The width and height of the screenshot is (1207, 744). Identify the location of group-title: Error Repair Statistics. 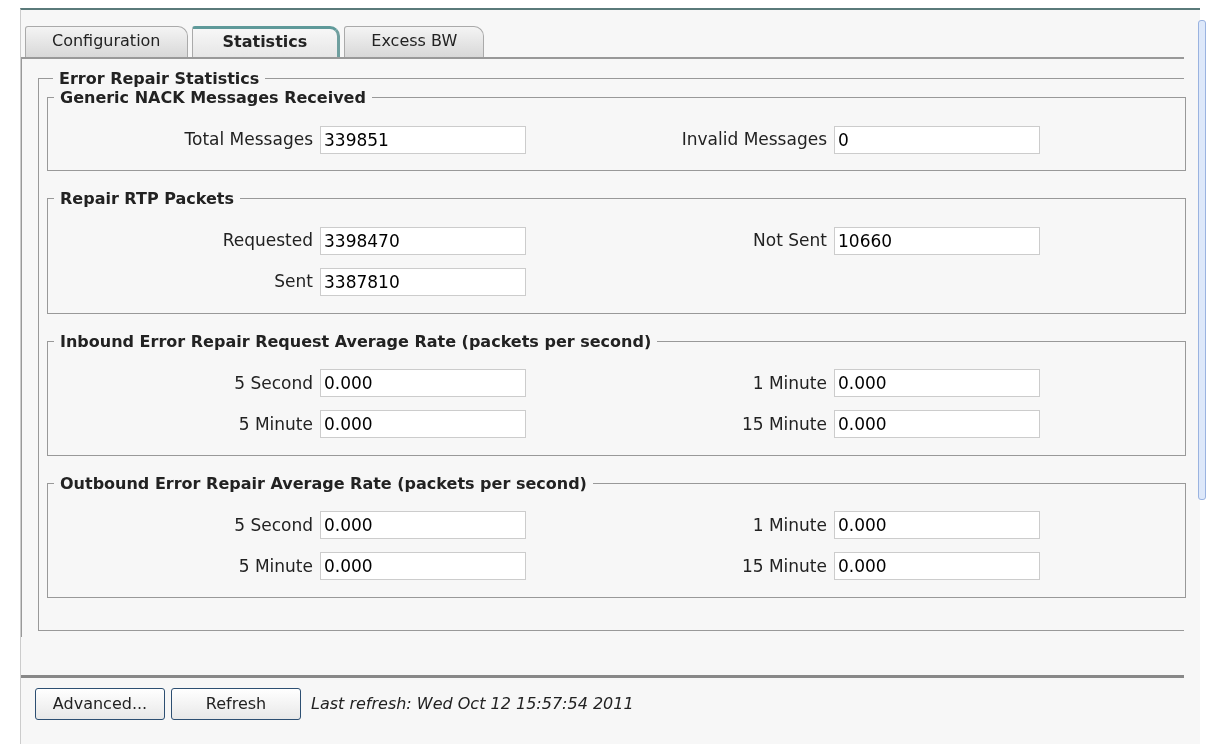
(159, 79).